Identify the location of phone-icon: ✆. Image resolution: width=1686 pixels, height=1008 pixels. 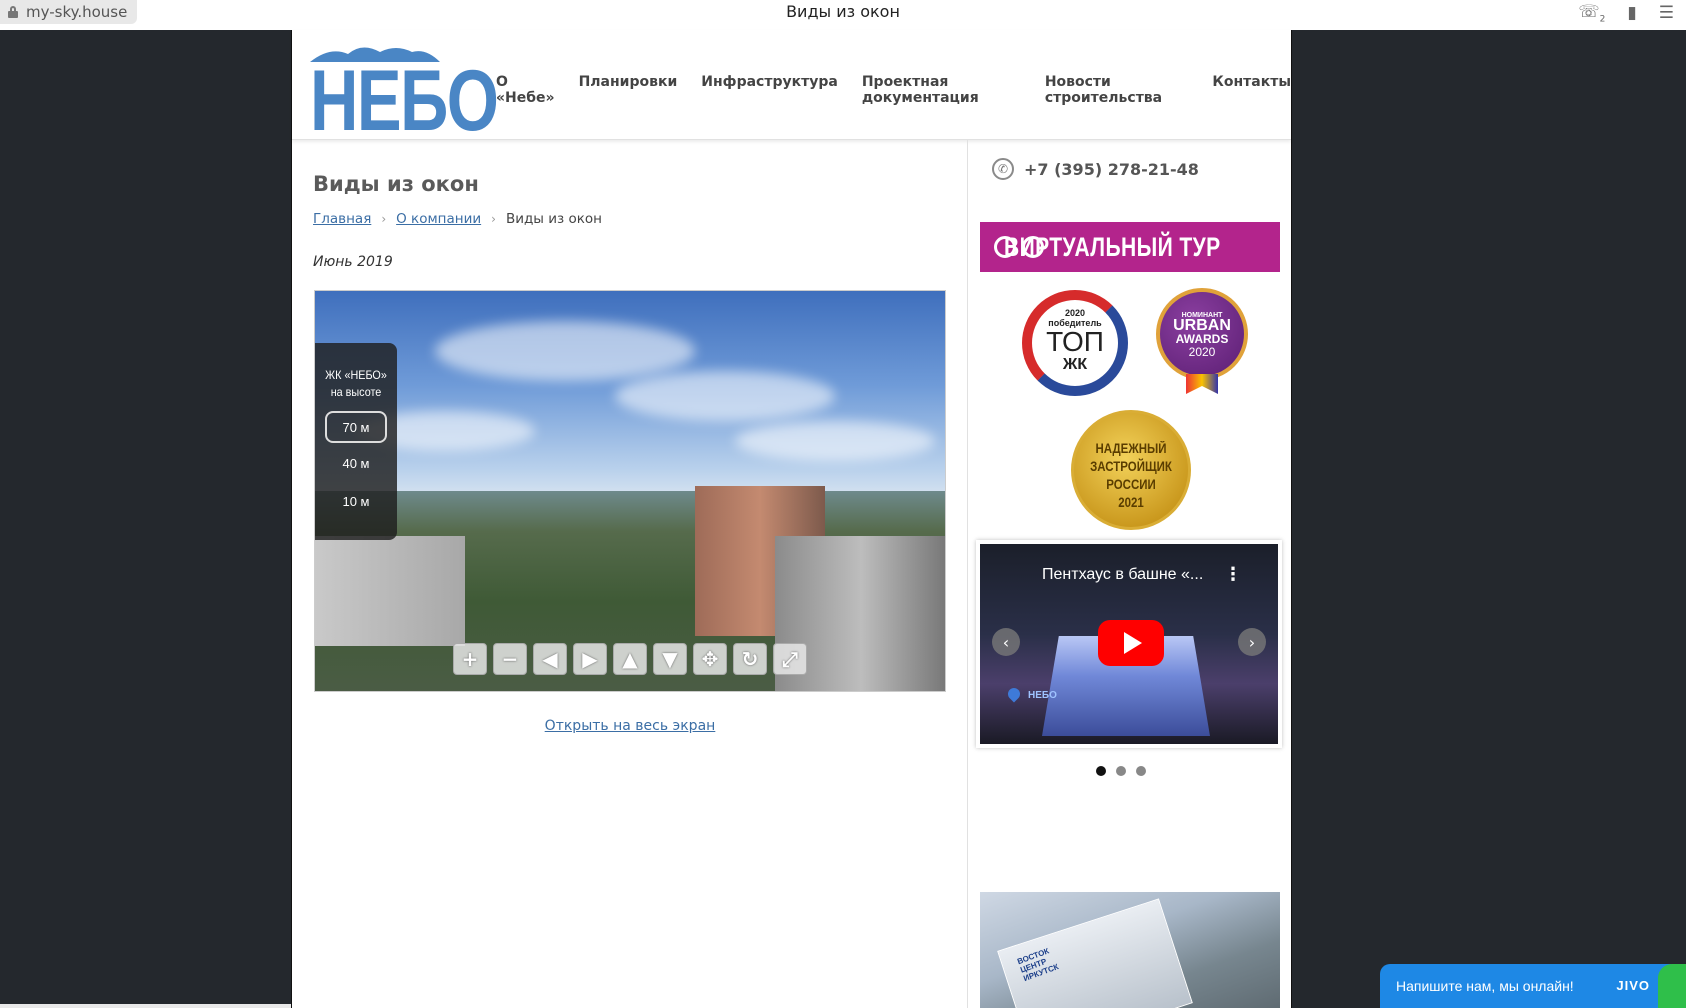
(1003, 169).